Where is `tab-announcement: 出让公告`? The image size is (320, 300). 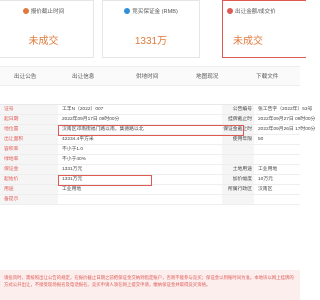
tab-announcement: 出让公告 is located at coordinates (25, 77).